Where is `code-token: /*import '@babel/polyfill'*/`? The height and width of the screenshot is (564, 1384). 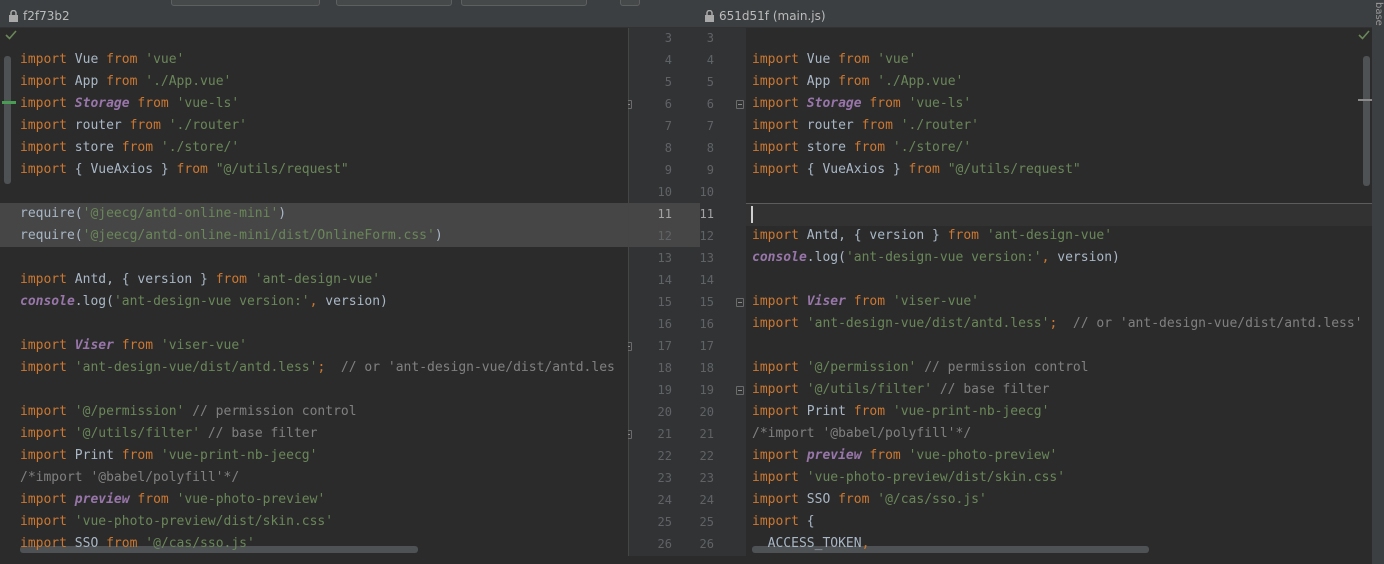
code-token: /*import '@babel/polyfill'*/ is located at coordinates (862, 433).